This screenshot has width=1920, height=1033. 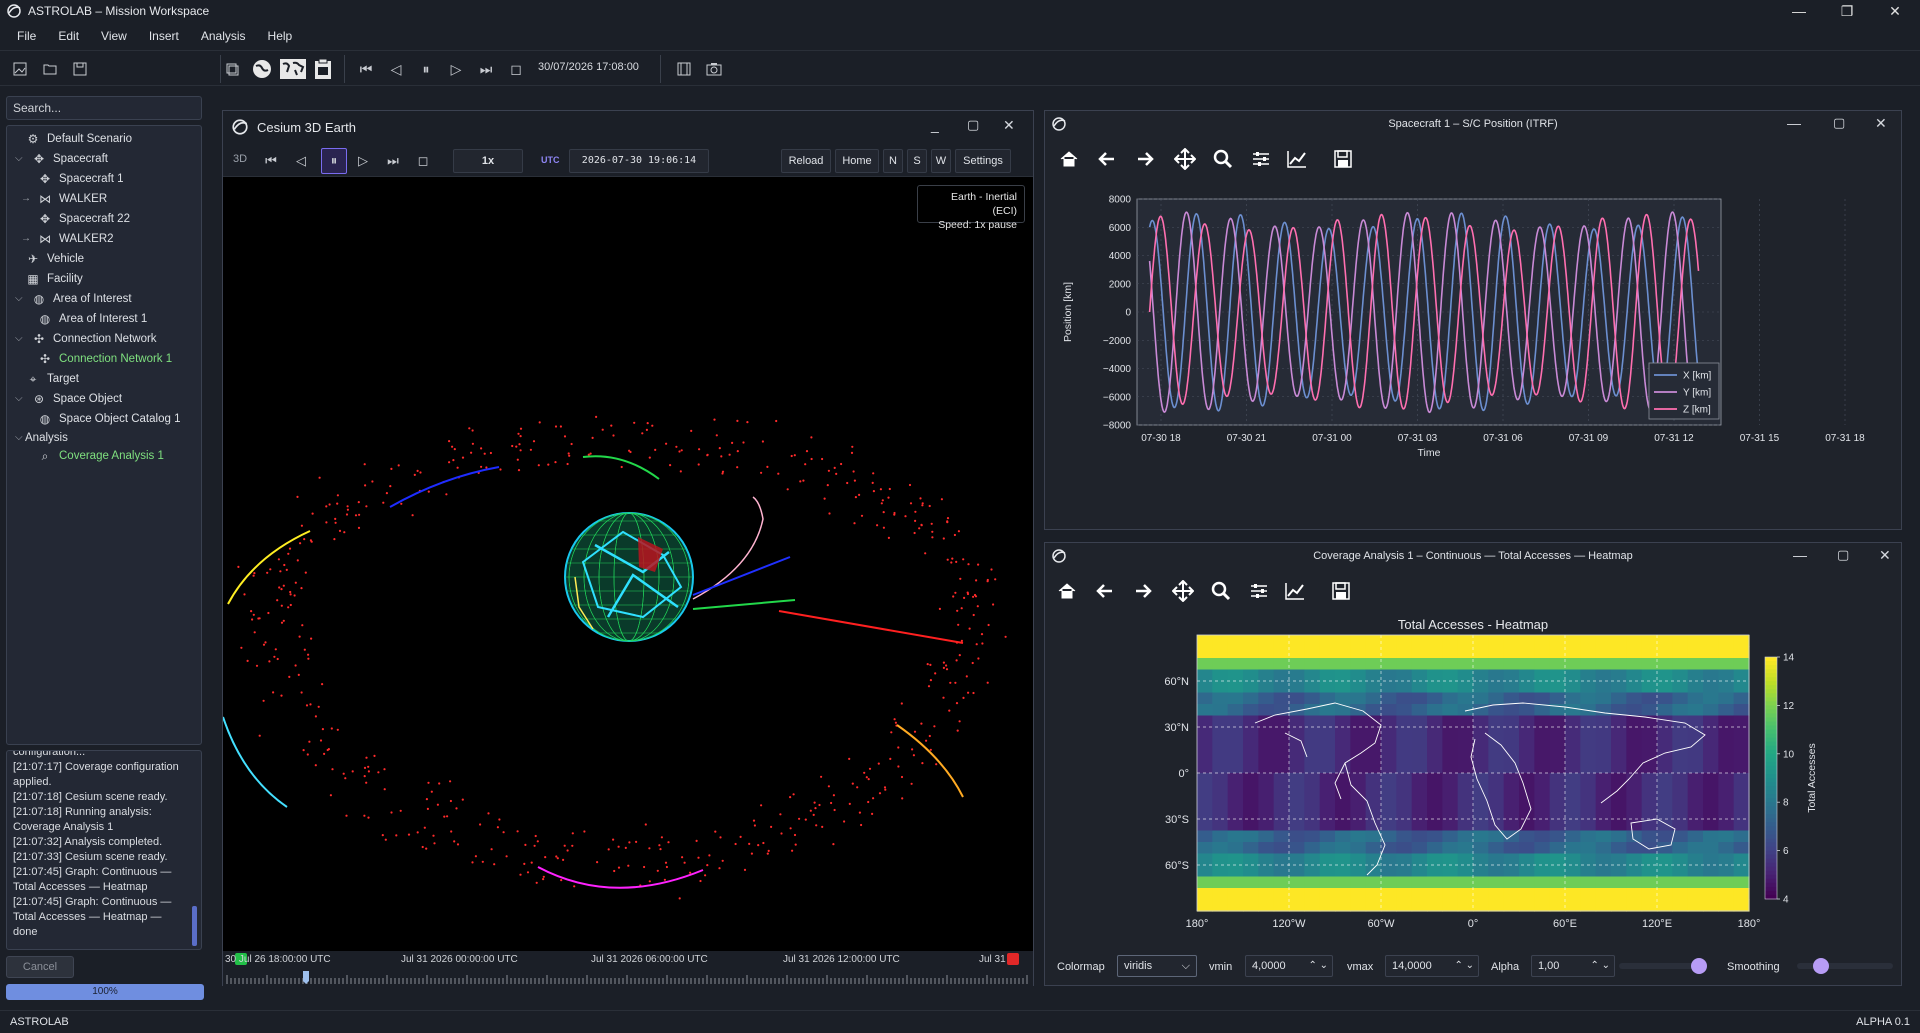 I want to click on tree-item-analysis: ⌵ Analysis, so click(x=41, y=438).